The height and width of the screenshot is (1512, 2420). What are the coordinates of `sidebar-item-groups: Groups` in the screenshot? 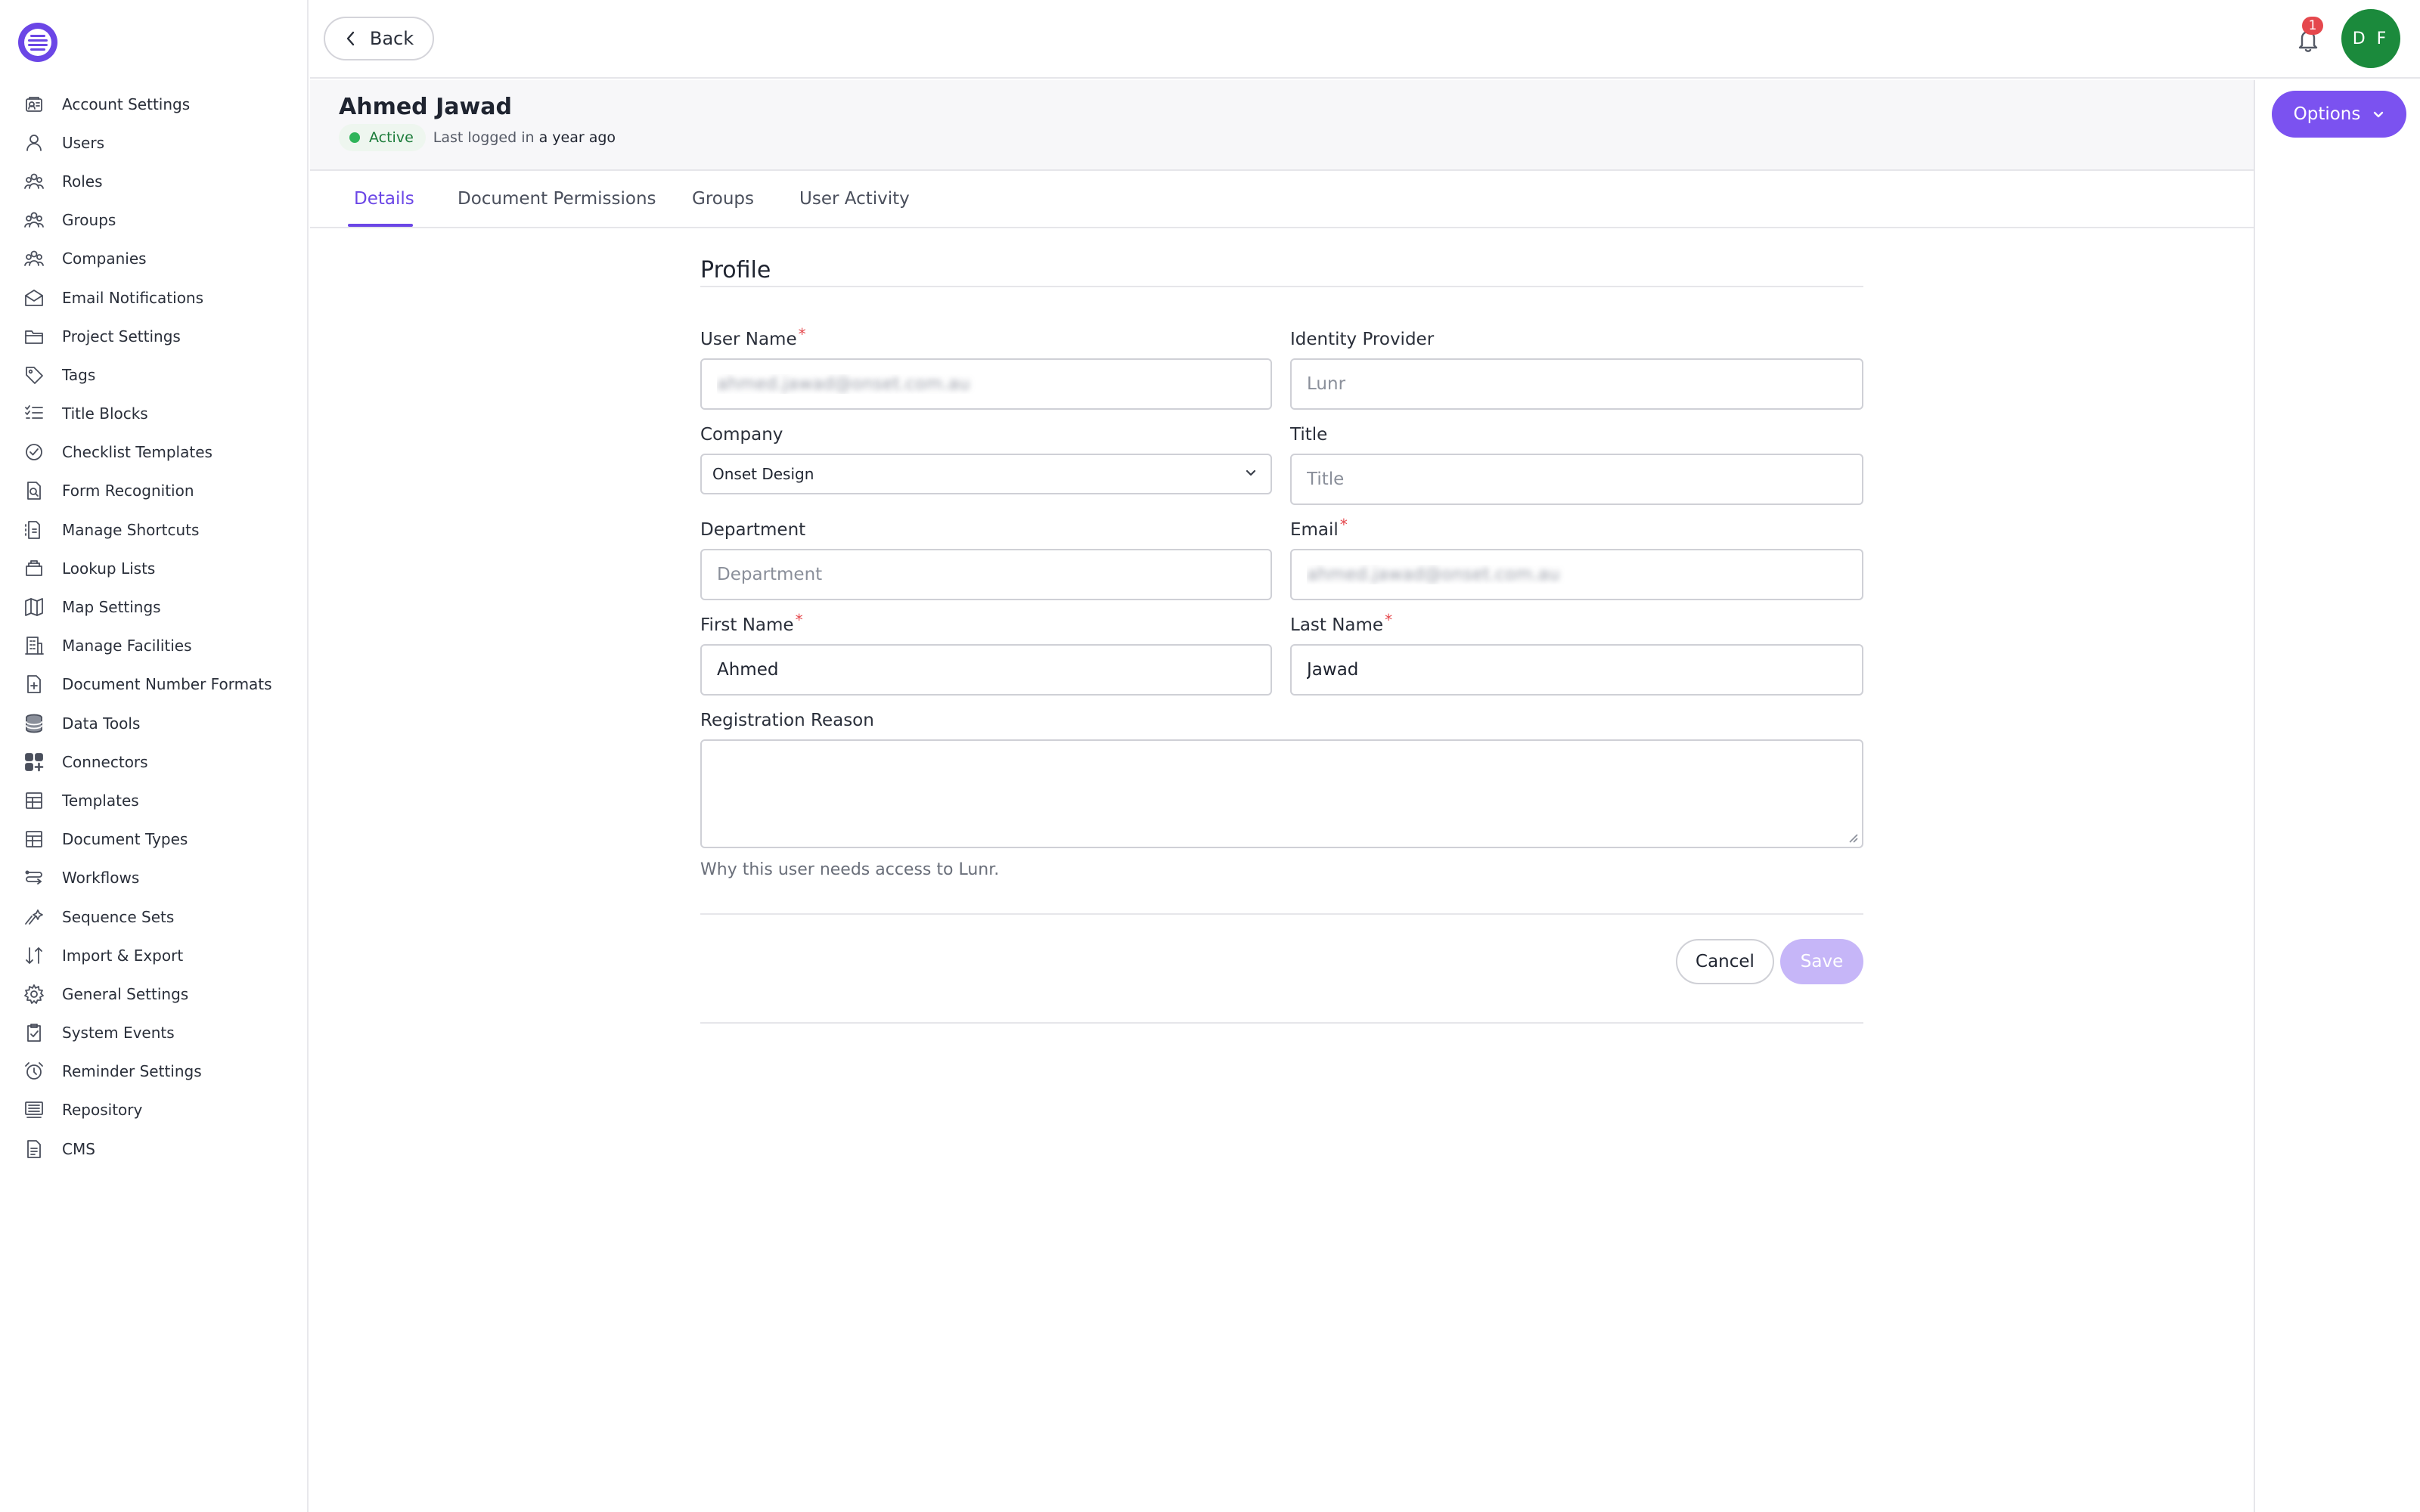 It's located at (154, 221).